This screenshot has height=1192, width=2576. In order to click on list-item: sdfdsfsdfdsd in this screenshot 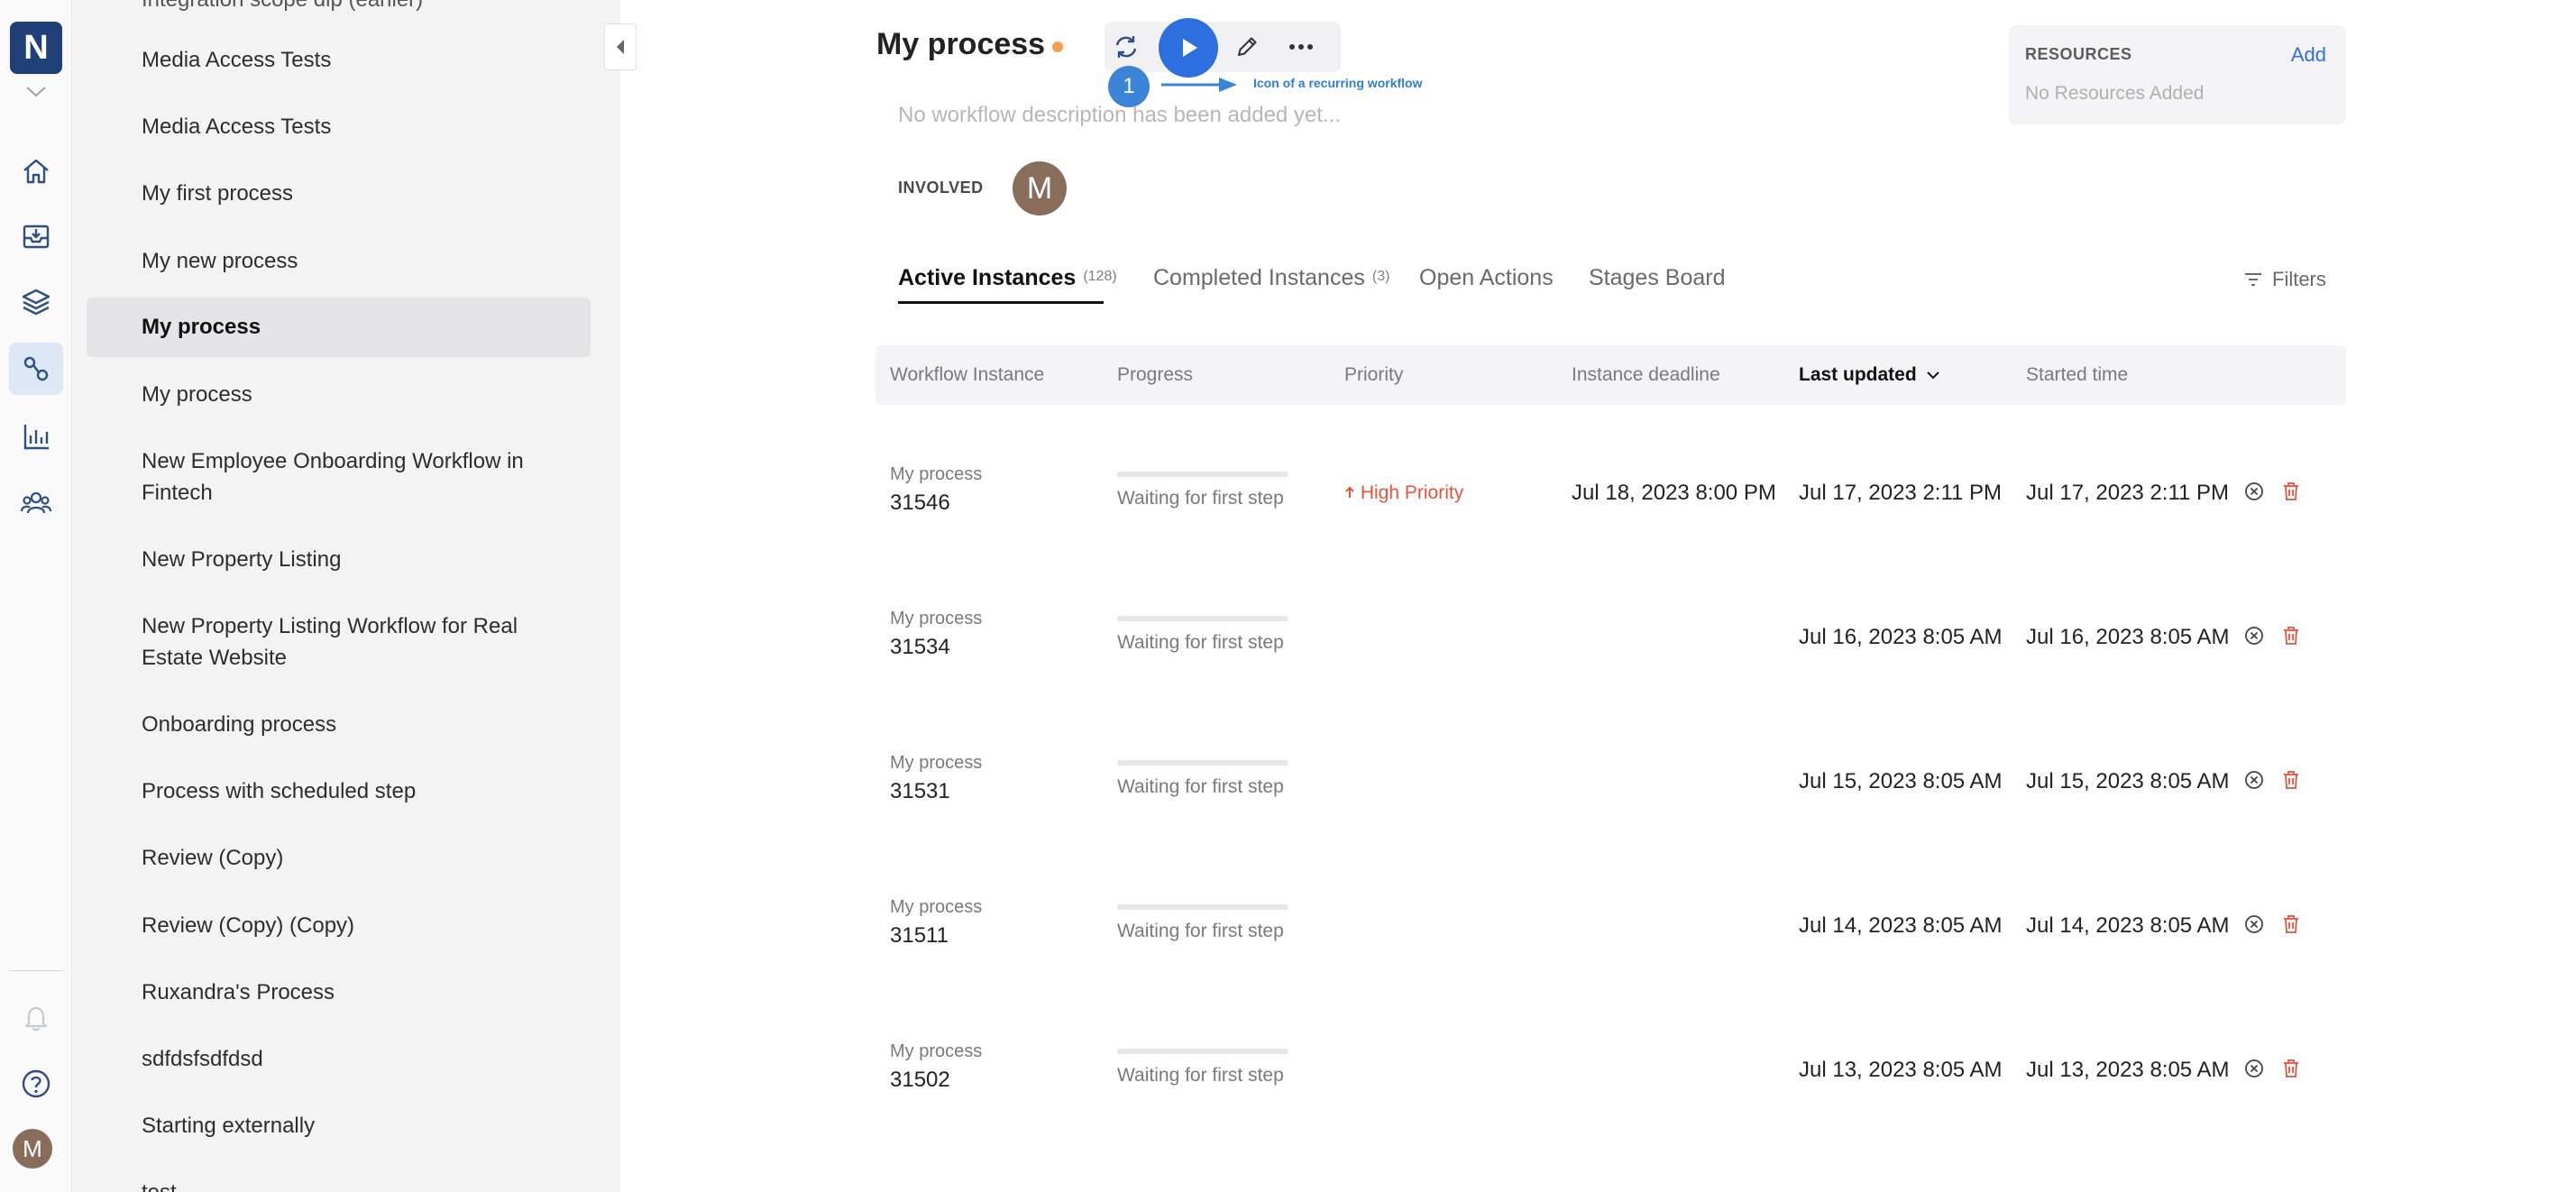, I will do `click(339, 1059)`.